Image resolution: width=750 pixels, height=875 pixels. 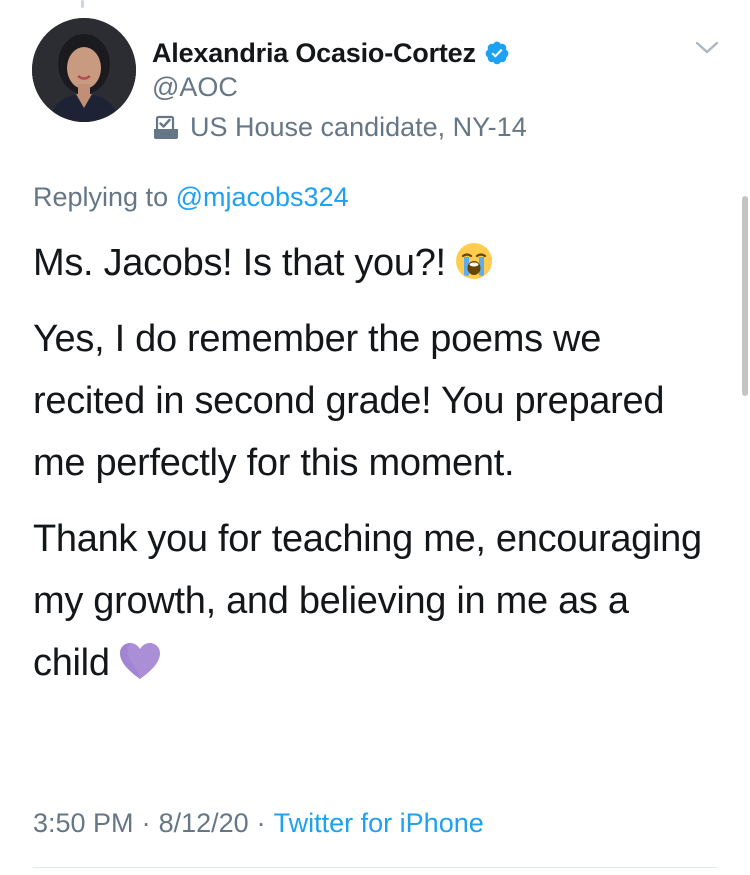 What do you see at coordinates (379, 823) in the screenshot?
I see `tweet-source-link: Twitter for iPhone` at bounding box center [379, 823].